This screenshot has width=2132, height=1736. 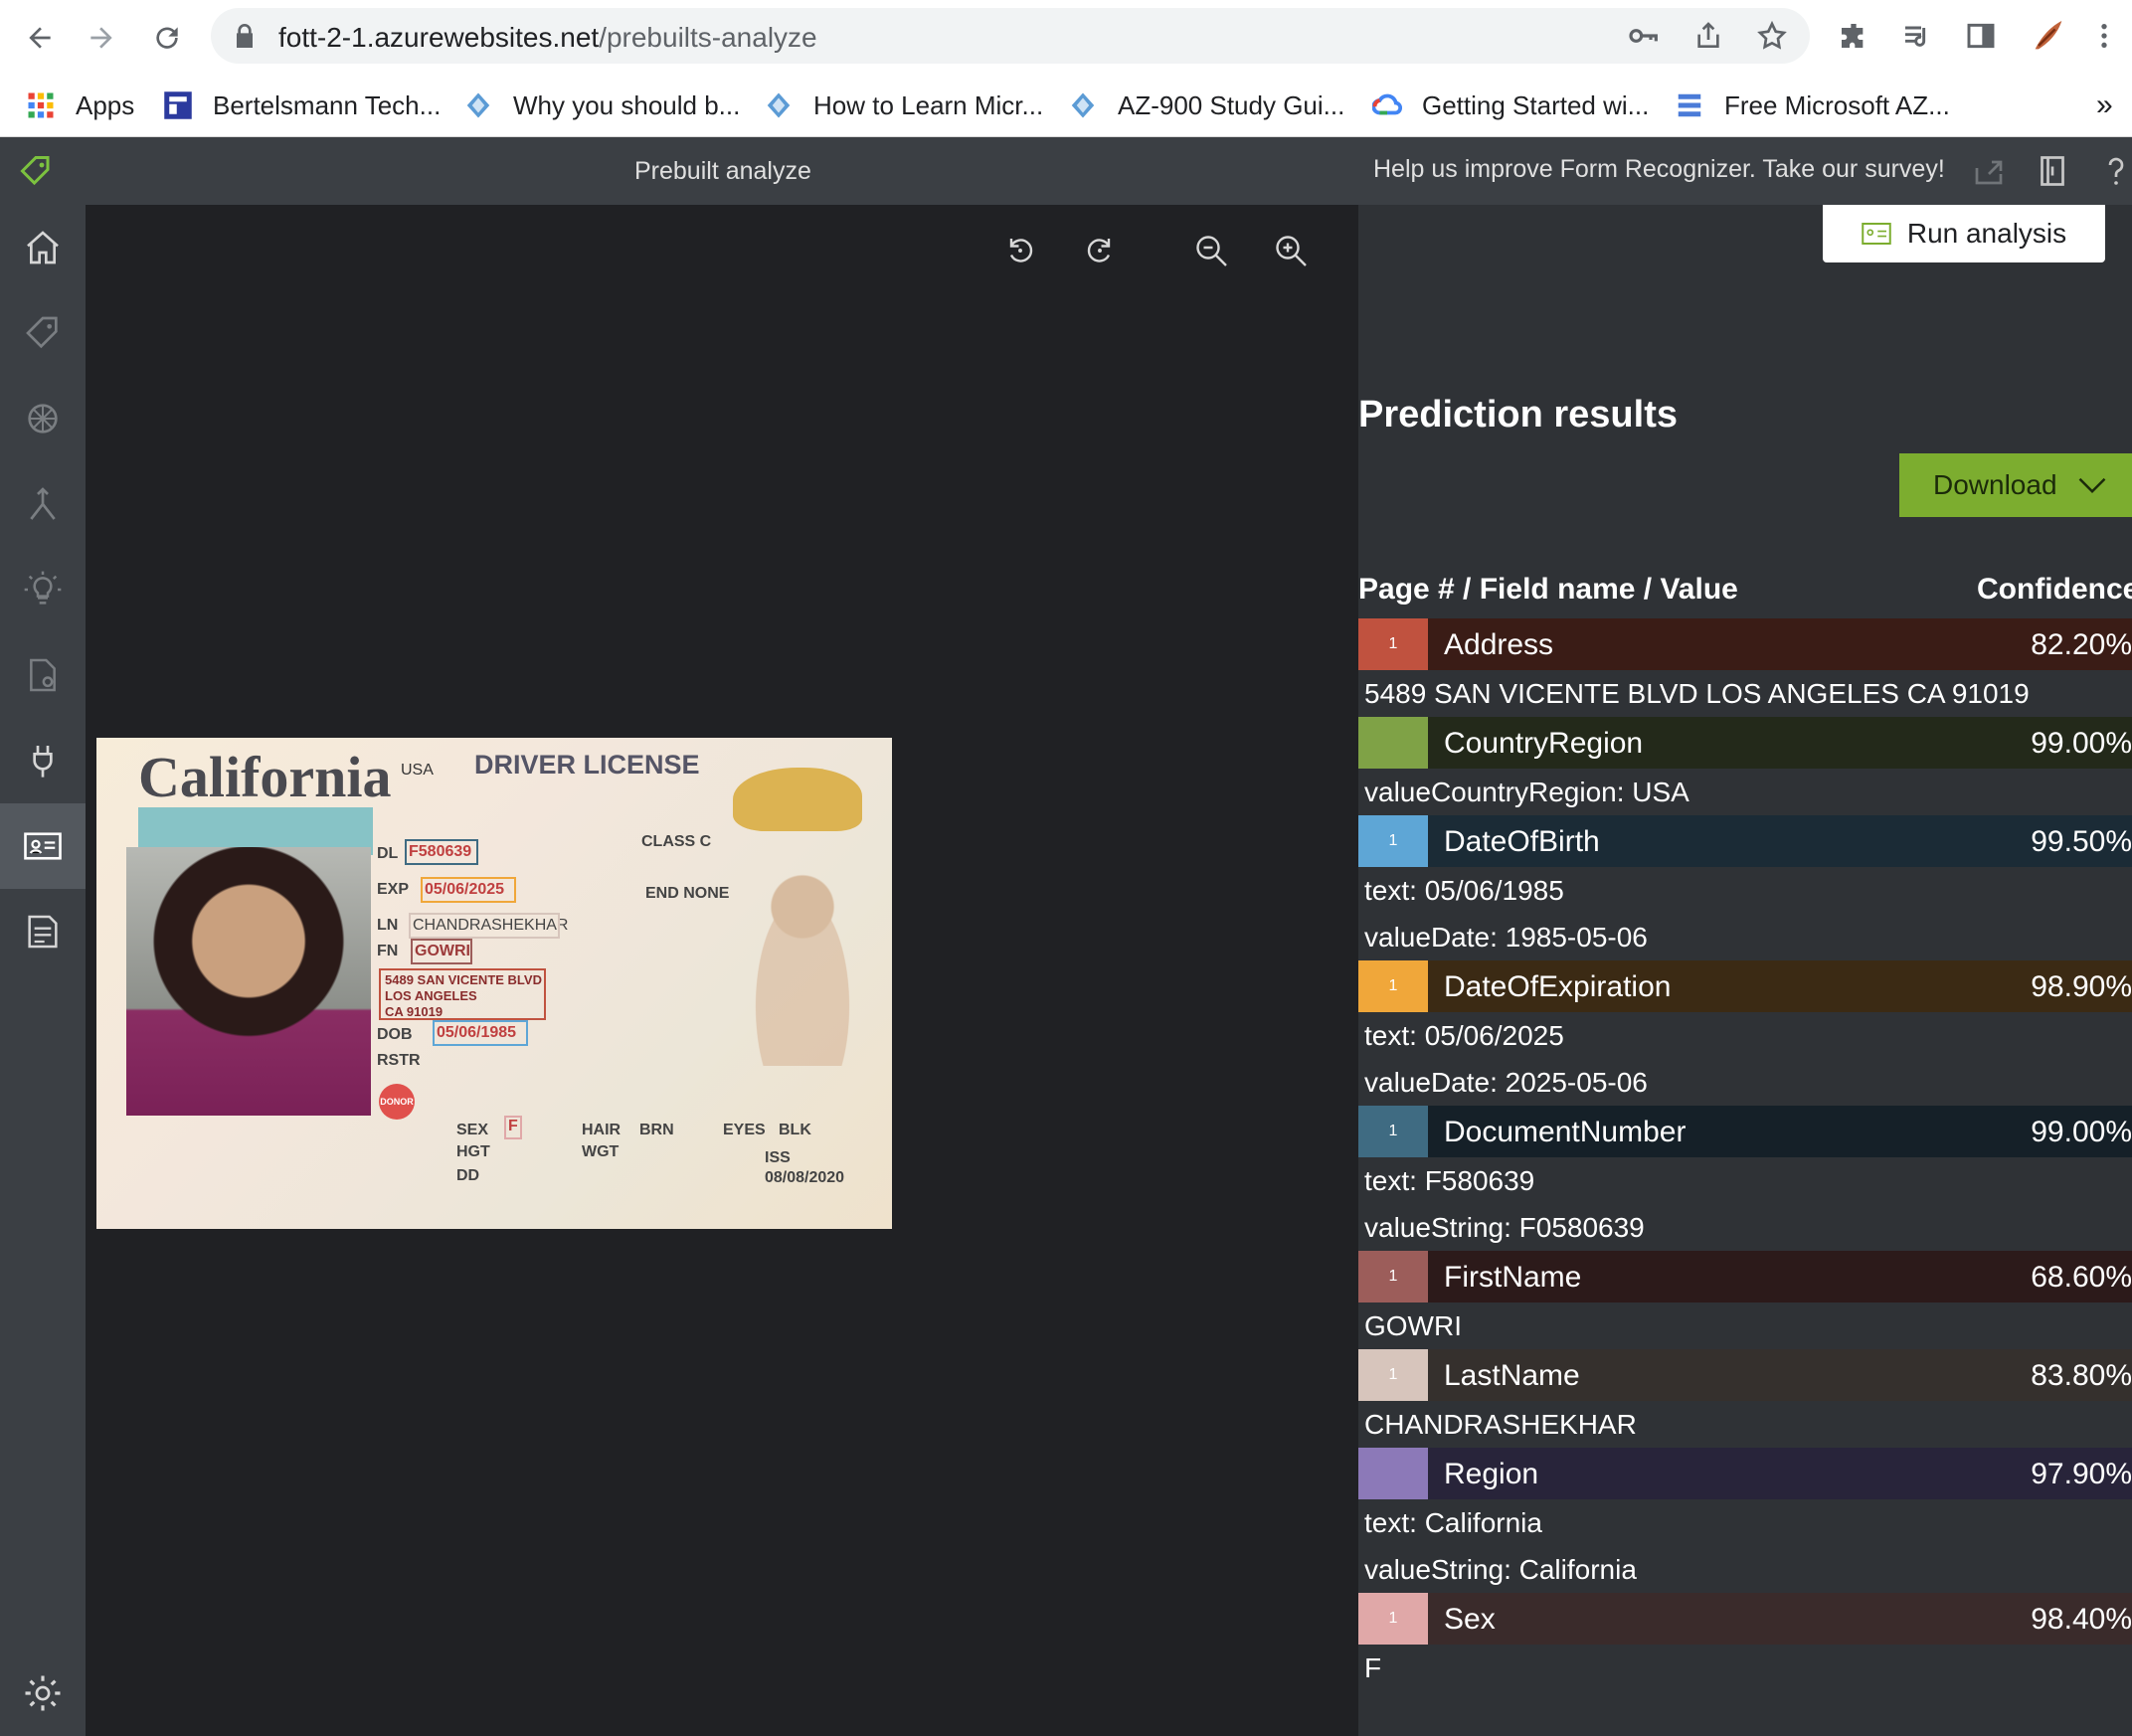 I want to click on field-row-region: Region 97.90%, so click(x=1745, y=1474).